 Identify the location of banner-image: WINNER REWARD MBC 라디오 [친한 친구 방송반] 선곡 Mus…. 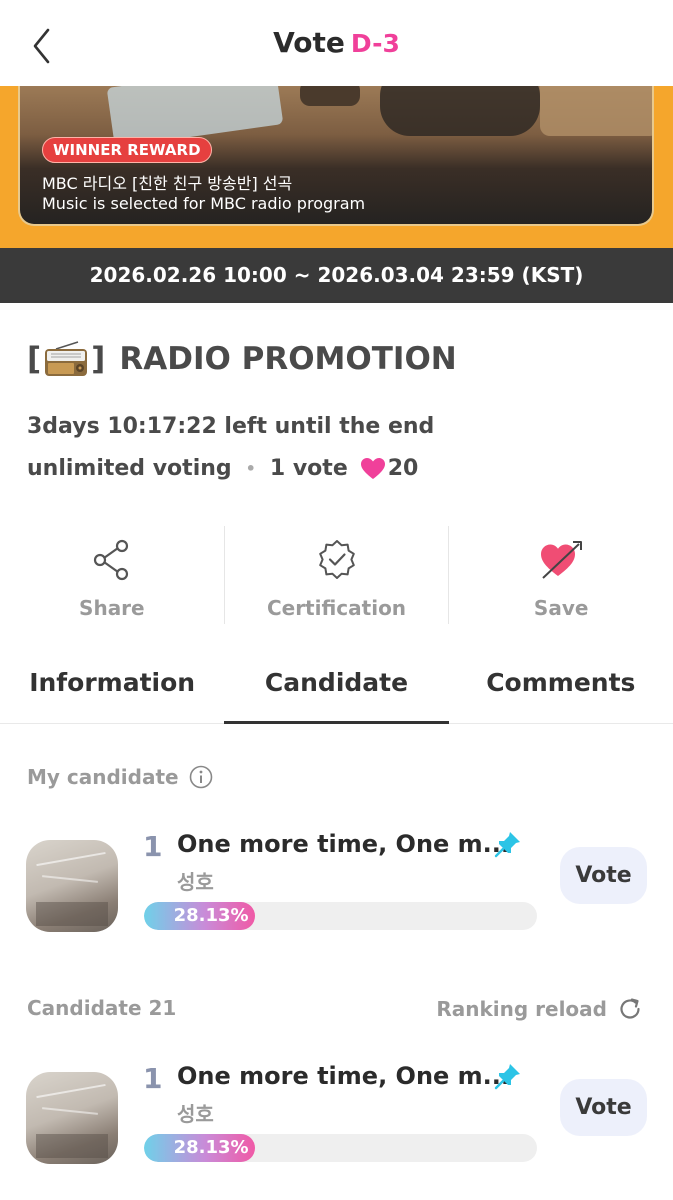
(336, 156).